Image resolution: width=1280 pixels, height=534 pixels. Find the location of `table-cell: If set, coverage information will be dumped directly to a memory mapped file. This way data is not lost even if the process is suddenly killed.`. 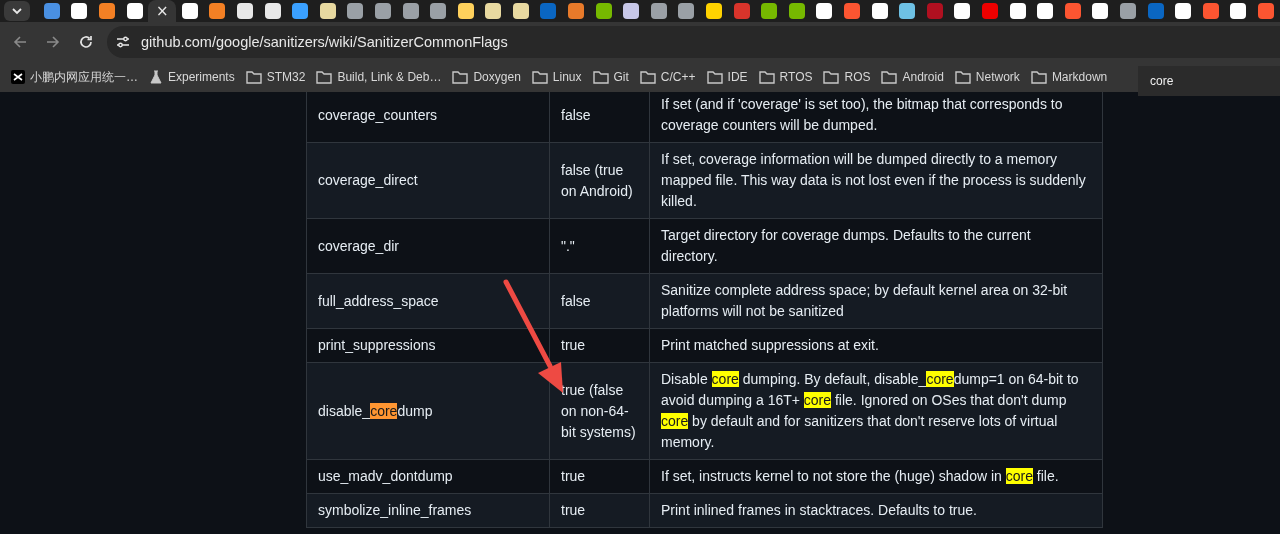

table-cell: If set, coverage information will be dumped directly to a memory mapped file. This way data is not lost even if the process is suddenly killed. is located at coordinates (876, 180).